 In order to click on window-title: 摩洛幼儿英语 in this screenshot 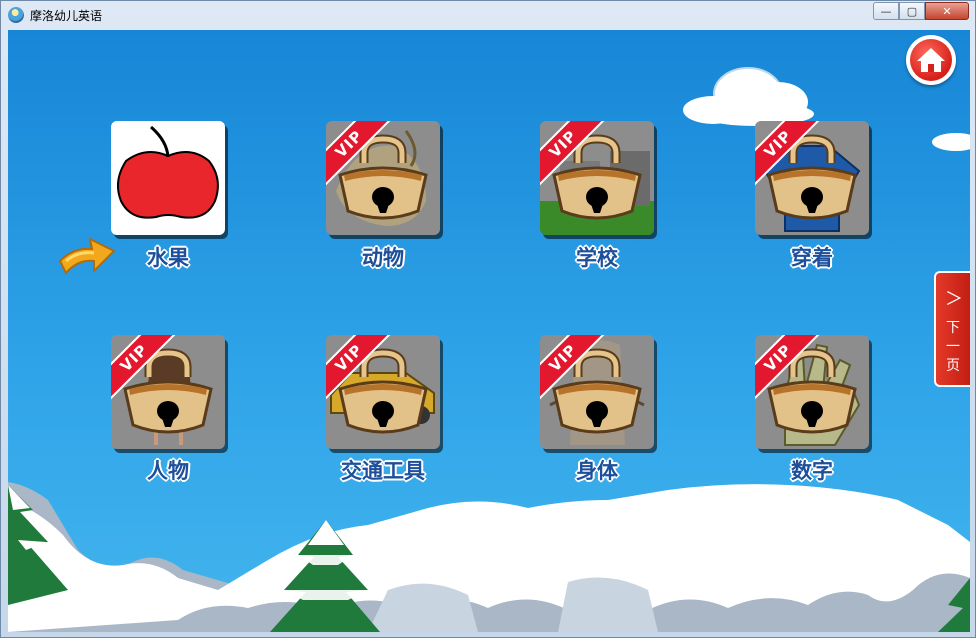, I will do `click(66, 16)`.